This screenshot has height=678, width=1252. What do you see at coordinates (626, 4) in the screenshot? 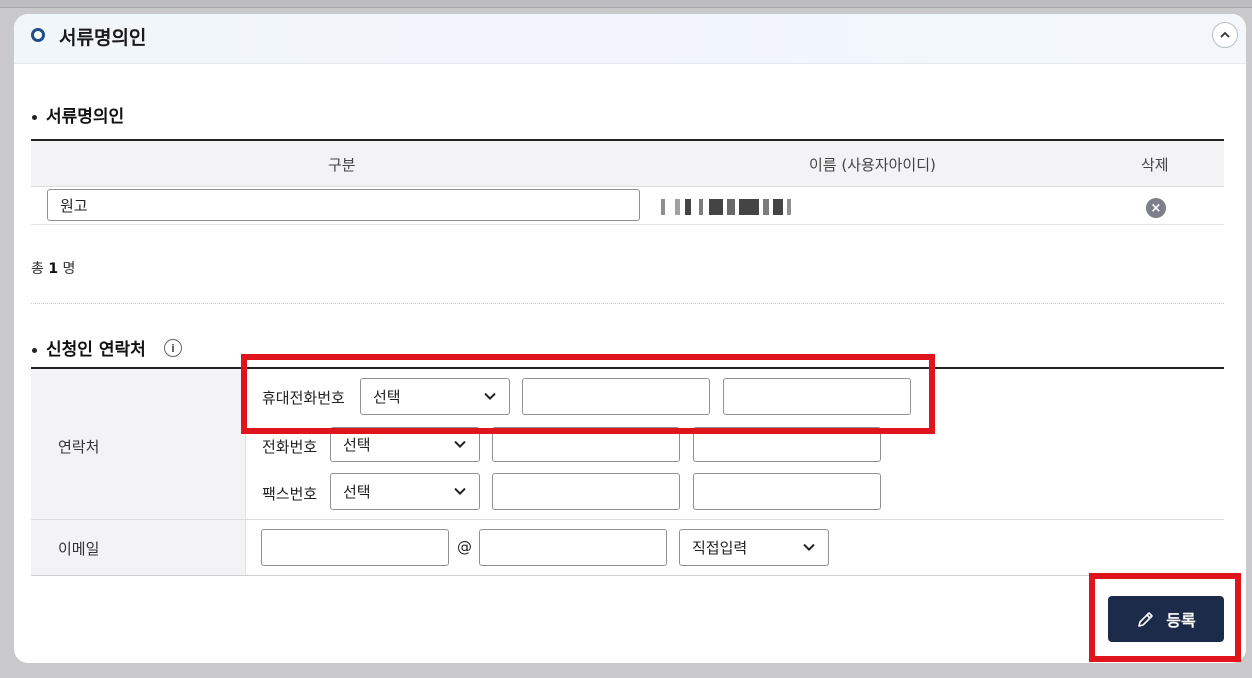
I see `window-top-edge` at bounding box center [626, 4].